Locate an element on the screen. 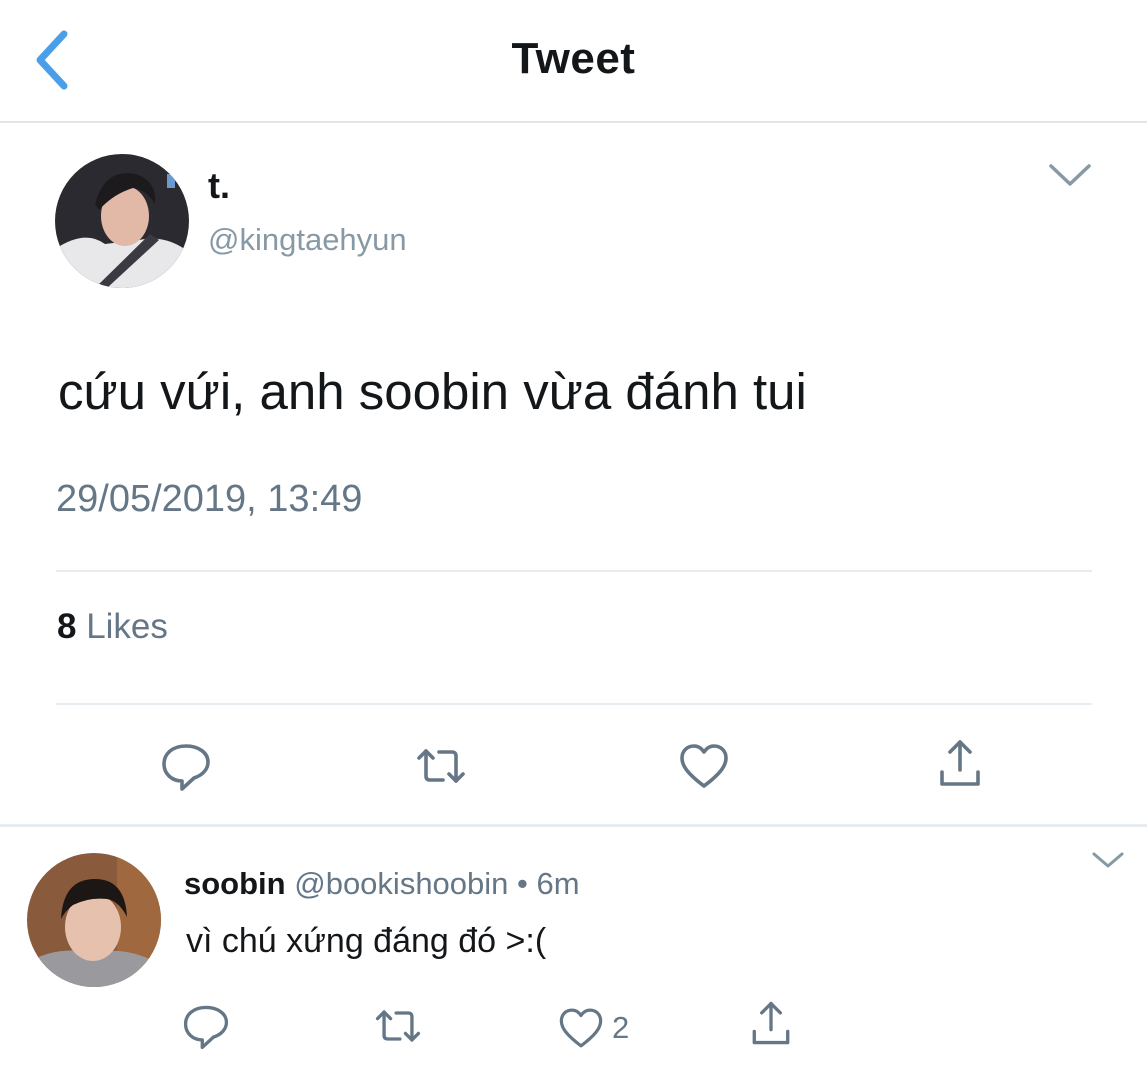 This screenshot has width=1147, height=1080. reply-time: 6m is located at coordinates (558, 883).